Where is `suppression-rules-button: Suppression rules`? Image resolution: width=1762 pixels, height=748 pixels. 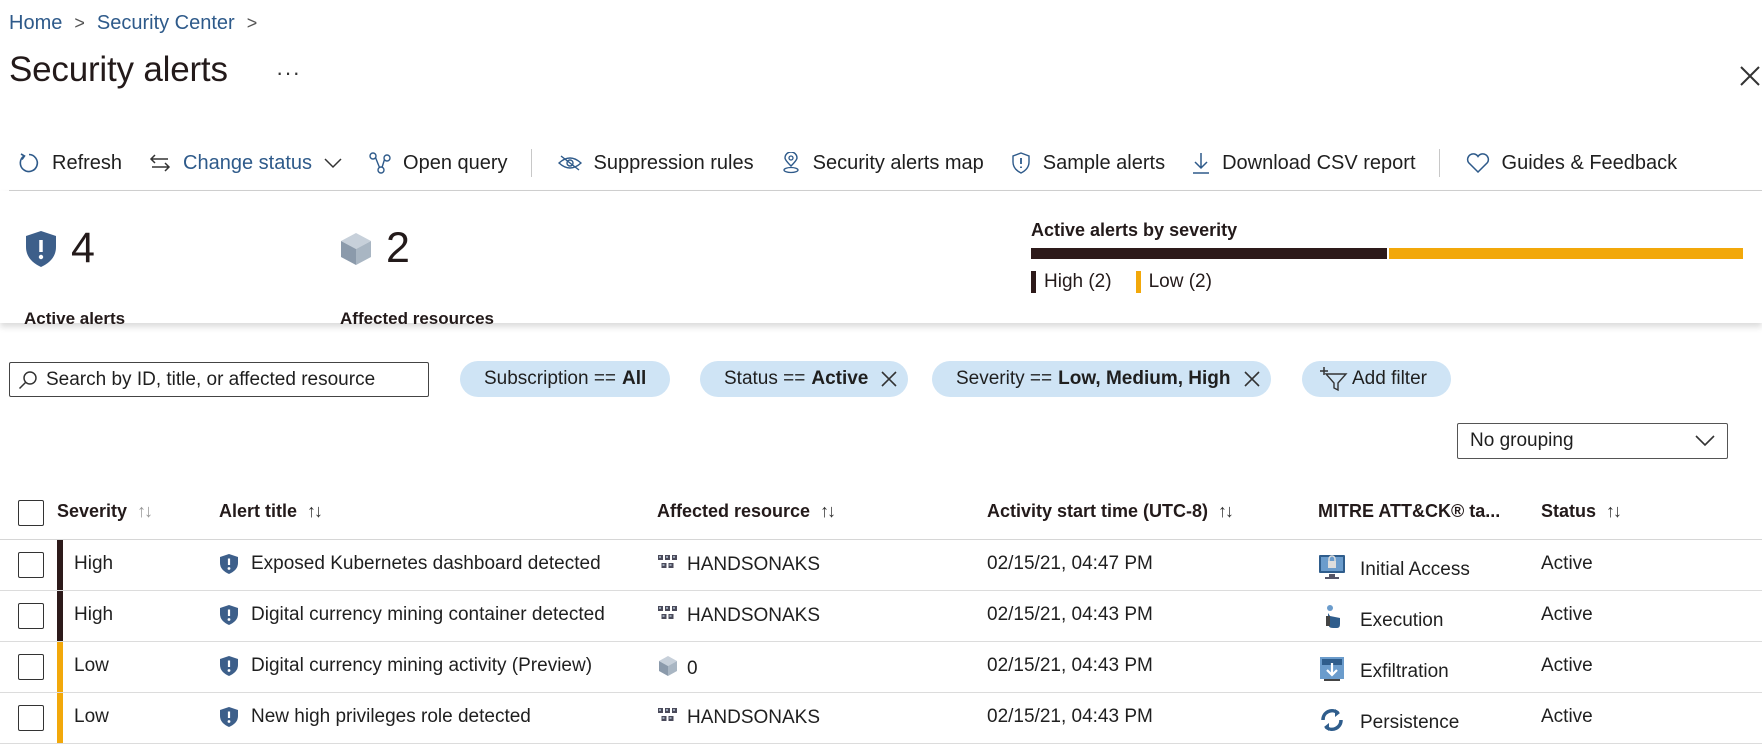
suppression-rules-button: Suppression rules is located at coordinates (655, 163).